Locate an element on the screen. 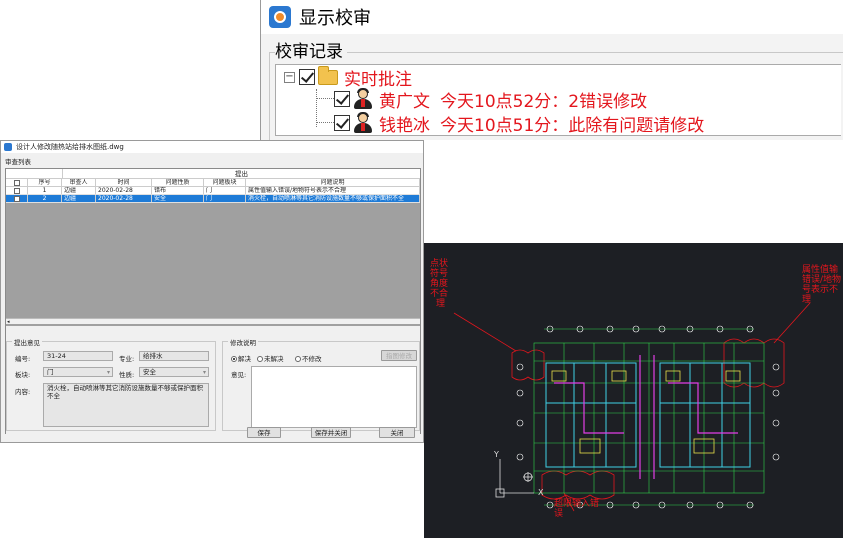  nature-label: 性质: is located at coordinates (127, 375).